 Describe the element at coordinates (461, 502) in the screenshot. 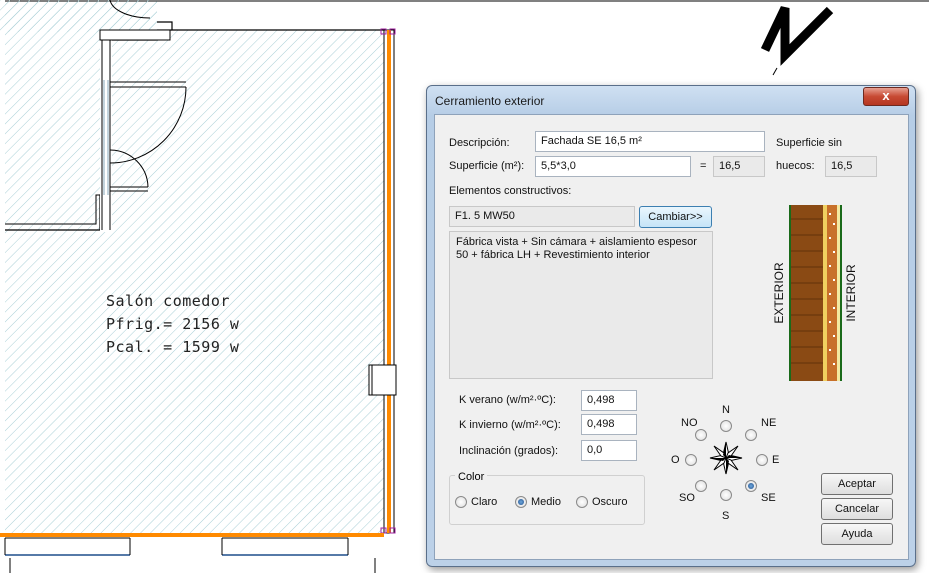

I see `color-claro-radio` at that location.